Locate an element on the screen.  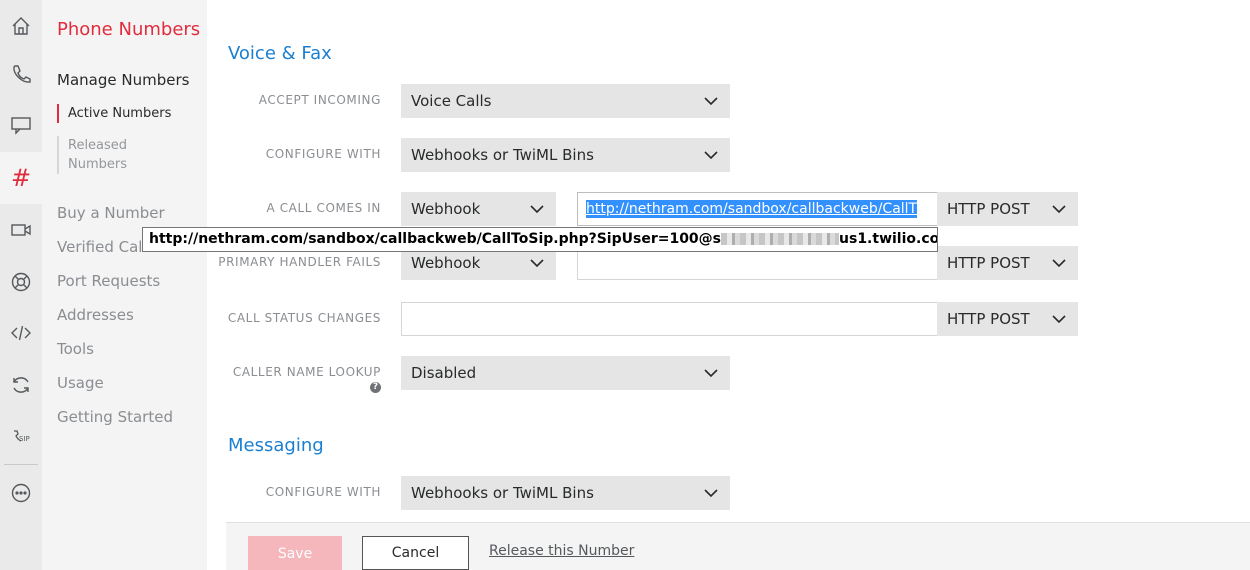
handler-fails-type-value: Webhook is located at coordinates (446, 263).